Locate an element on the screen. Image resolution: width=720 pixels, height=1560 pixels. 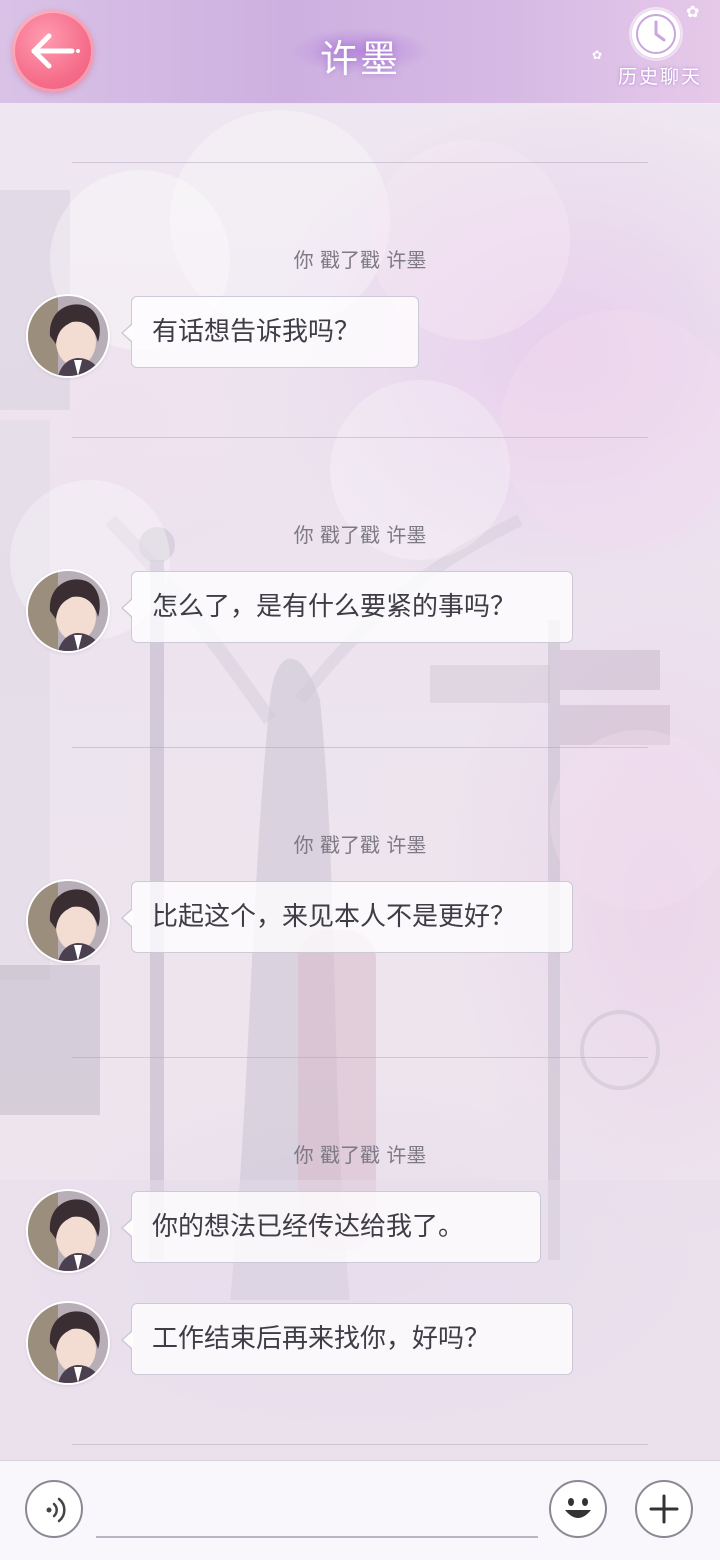
emoji-icon is located at coordinates (578, 1508).